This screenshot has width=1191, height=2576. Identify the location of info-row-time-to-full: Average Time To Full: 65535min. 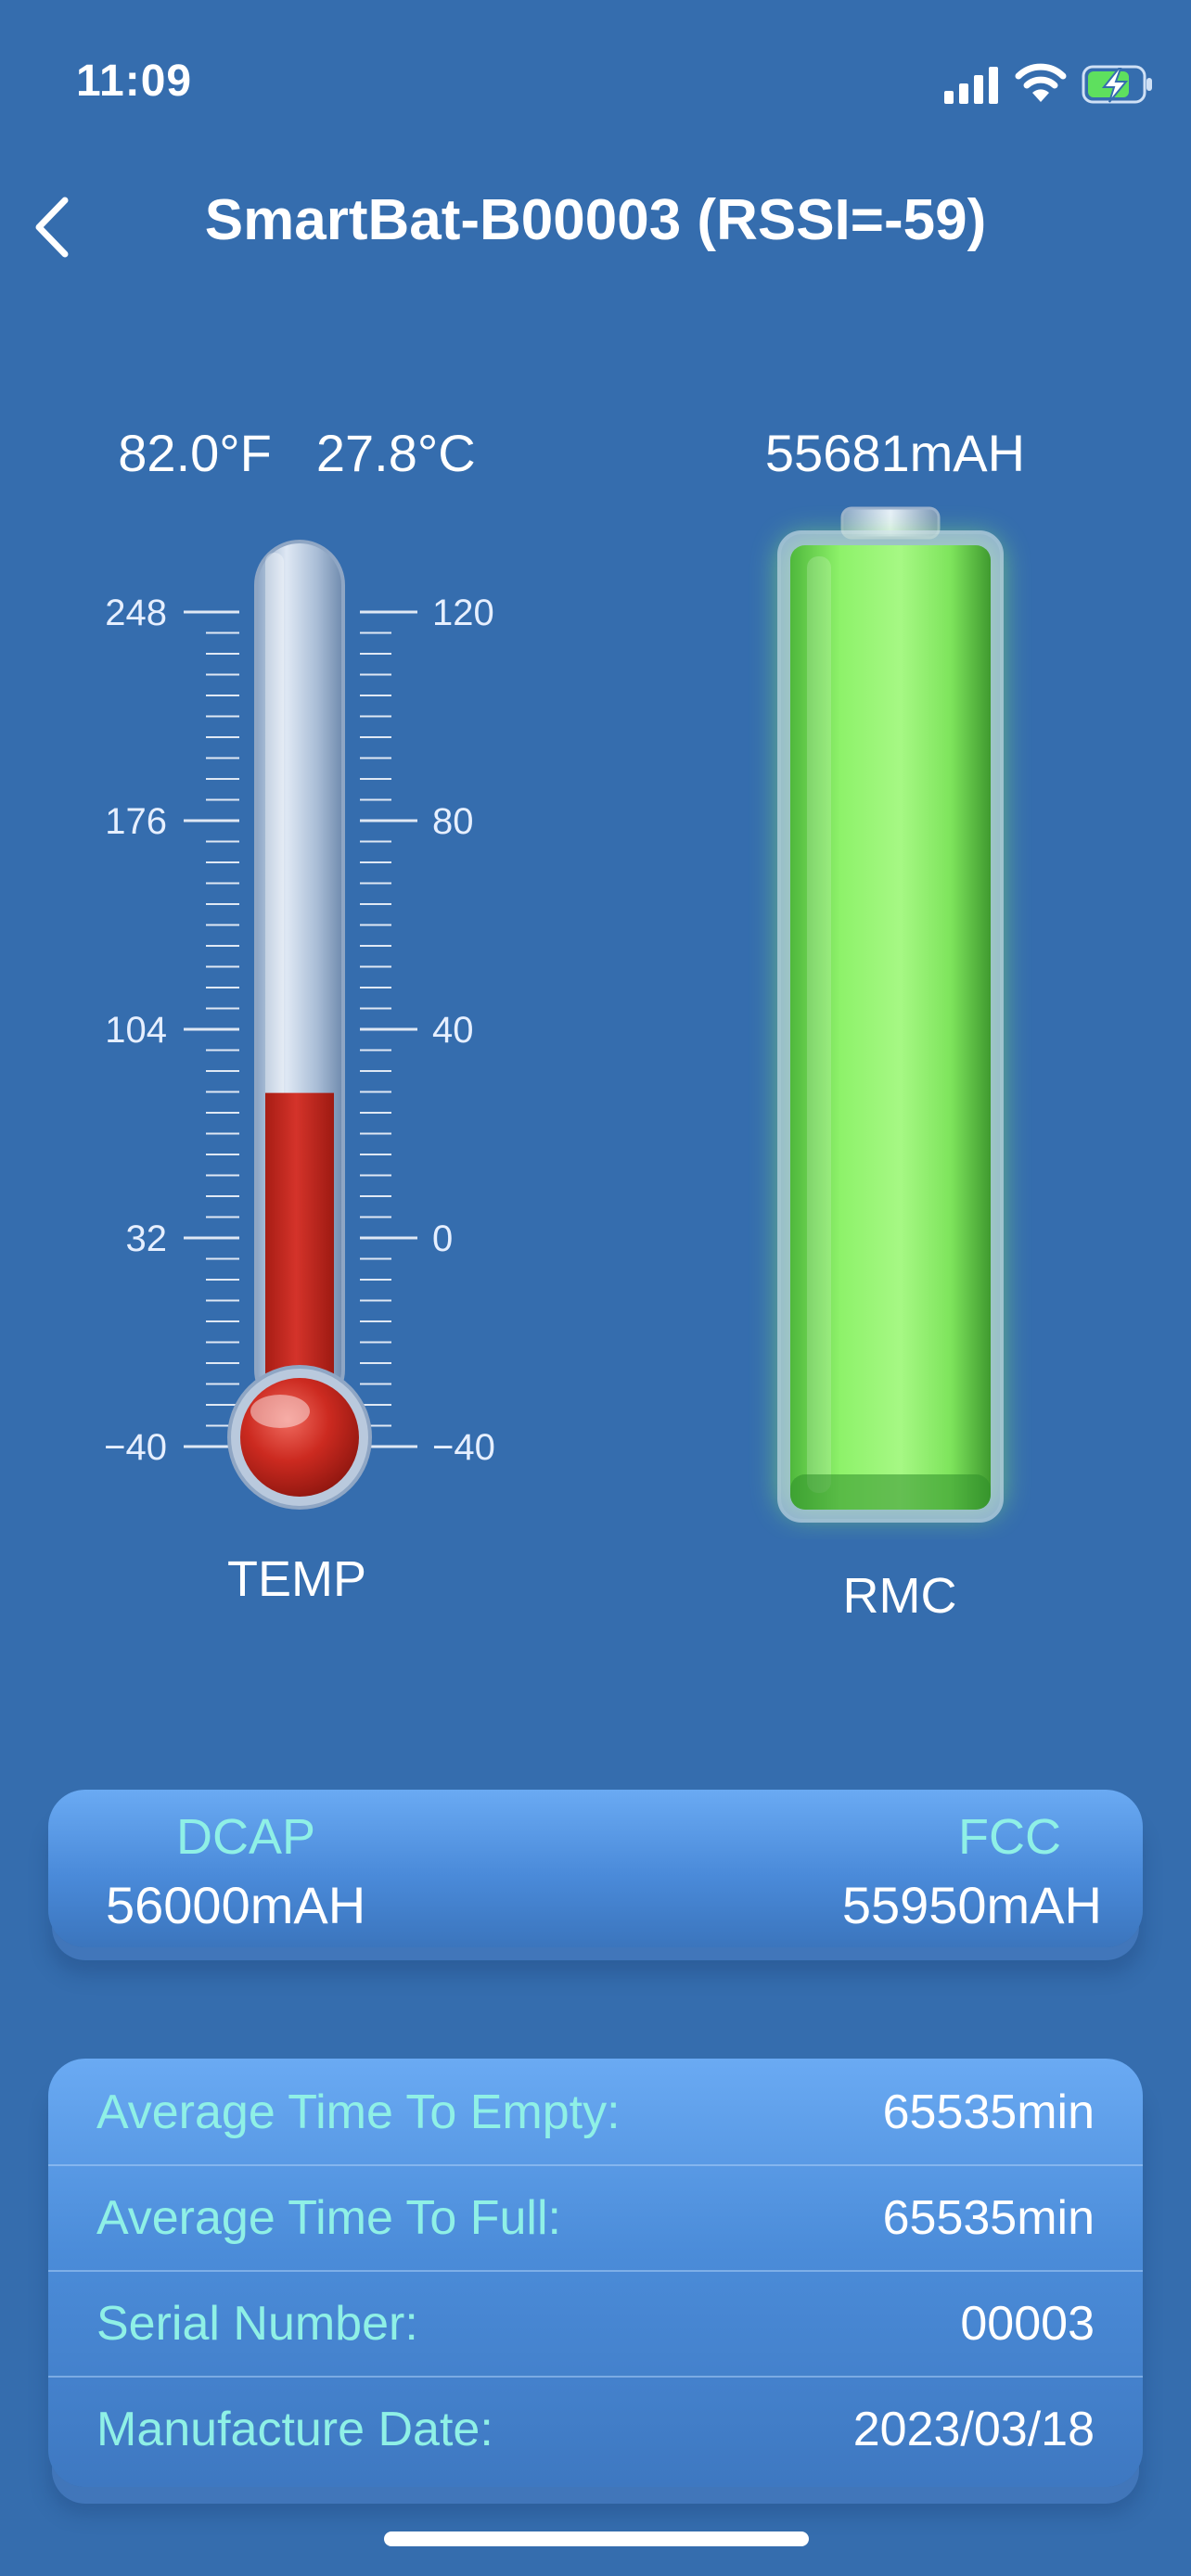
(595, 2218).